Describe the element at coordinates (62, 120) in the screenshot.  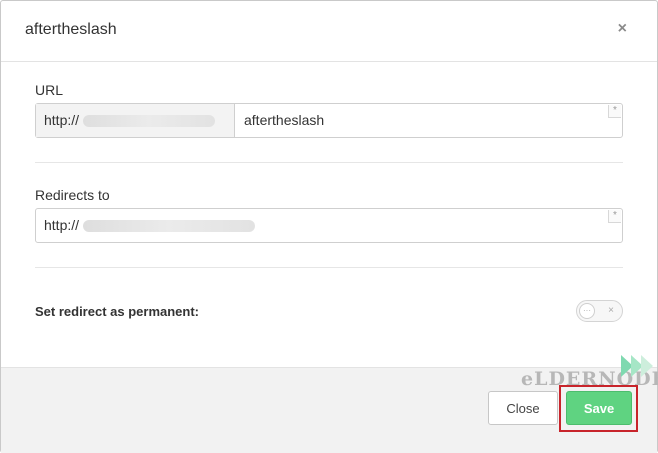
I see `url-prefix-text: http://` at that location.